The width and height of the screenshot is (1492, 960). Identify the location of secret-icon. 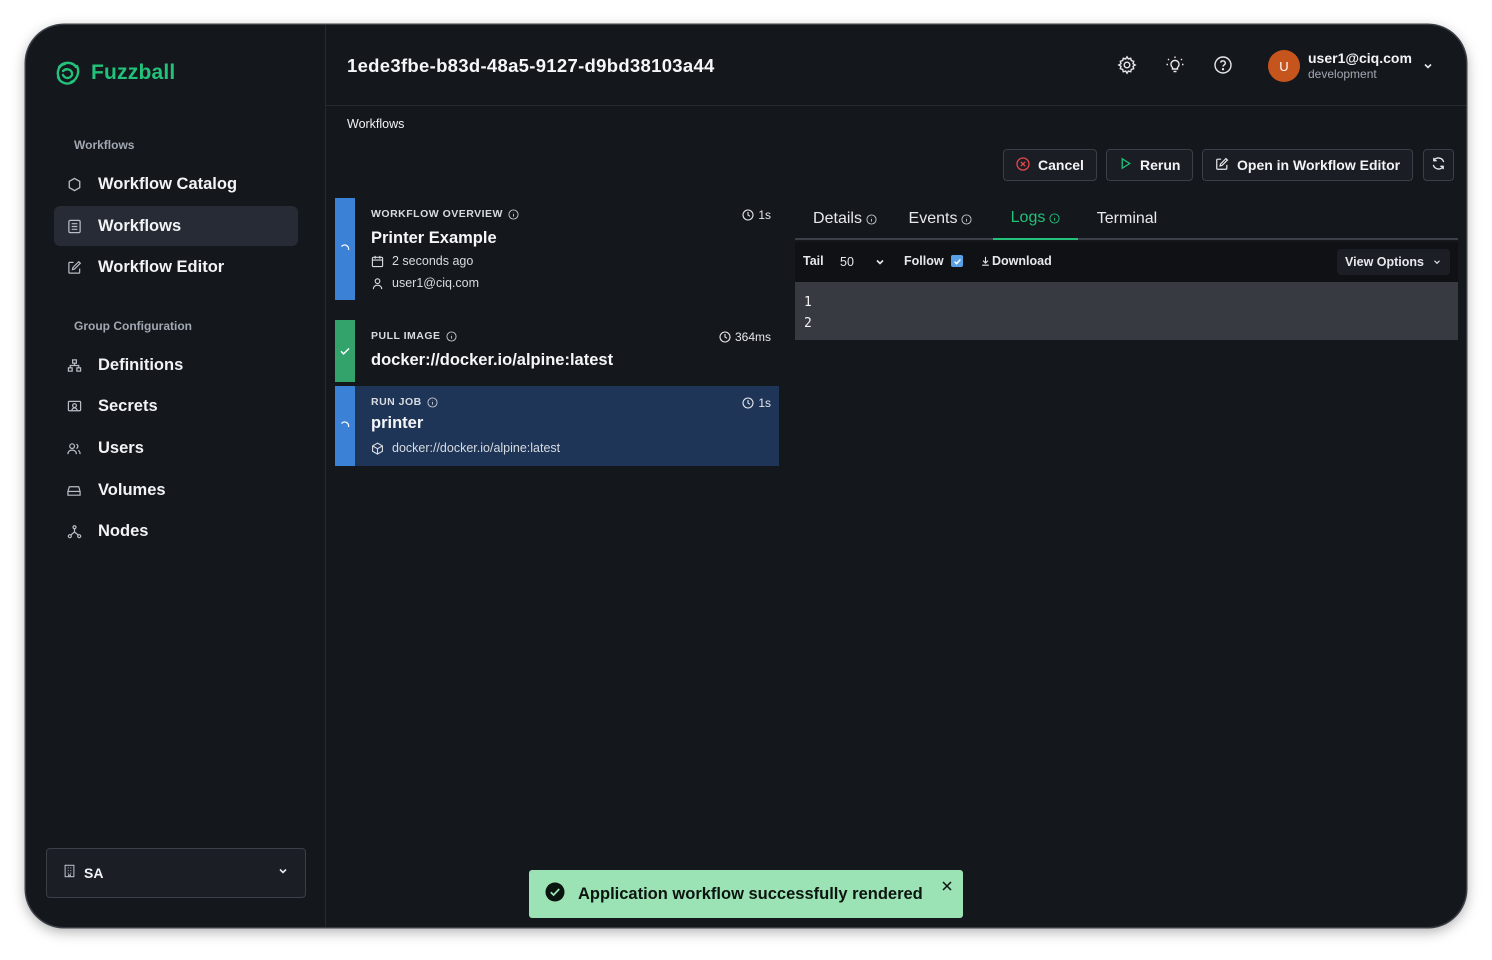
(74, 406).